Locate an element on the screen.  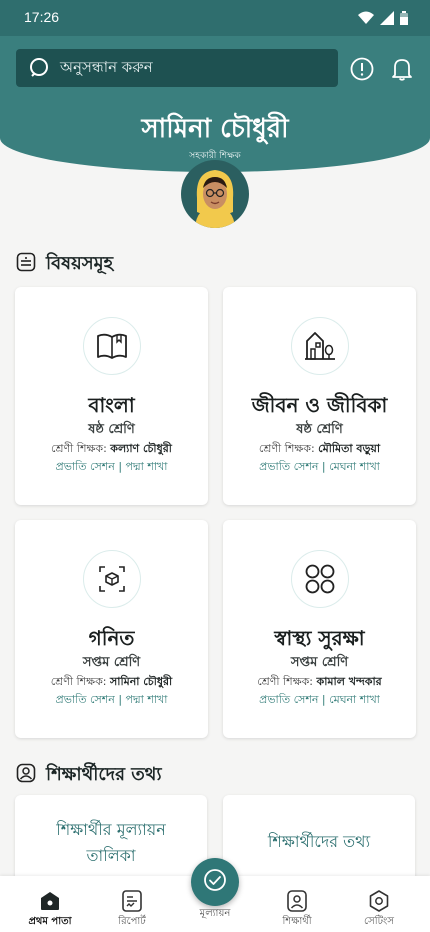
student-profile-icon is located at coordinates (26, 775).